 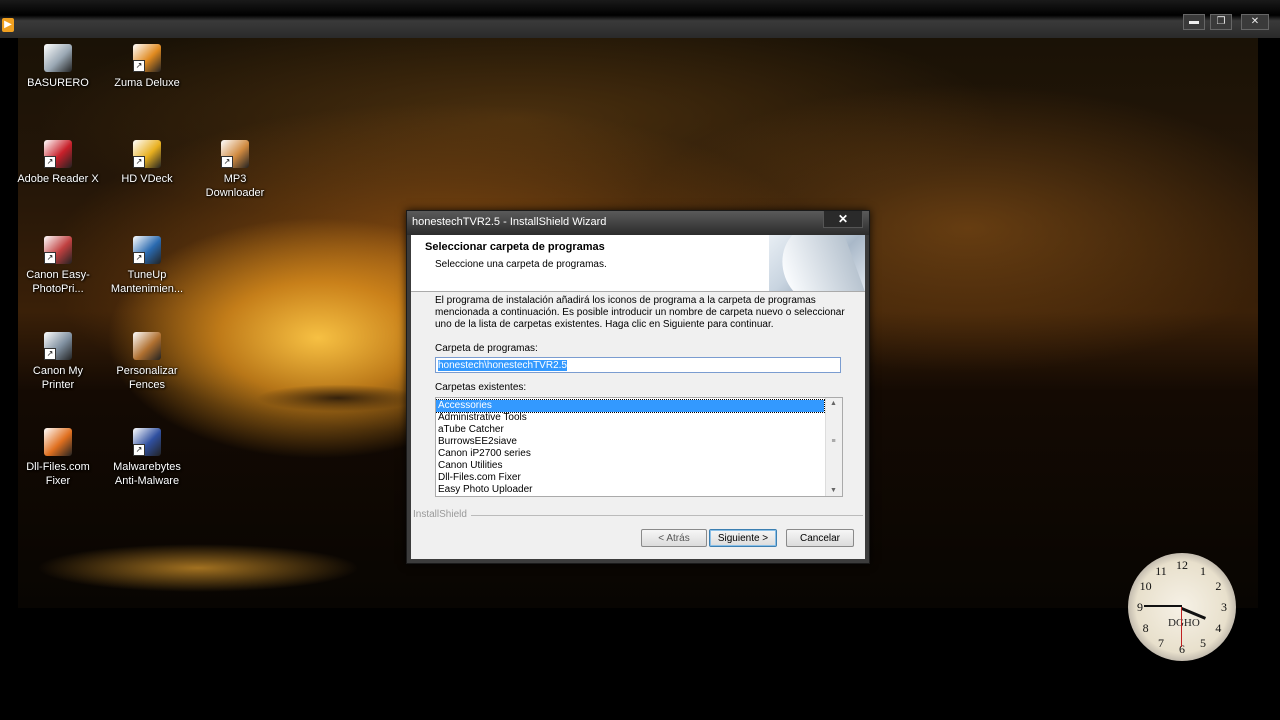 What do you see at coordinates (58, 378) in the screenshot?
I see `desktop-icon-label: Canon My Printer` at bounding box center [58, 378].